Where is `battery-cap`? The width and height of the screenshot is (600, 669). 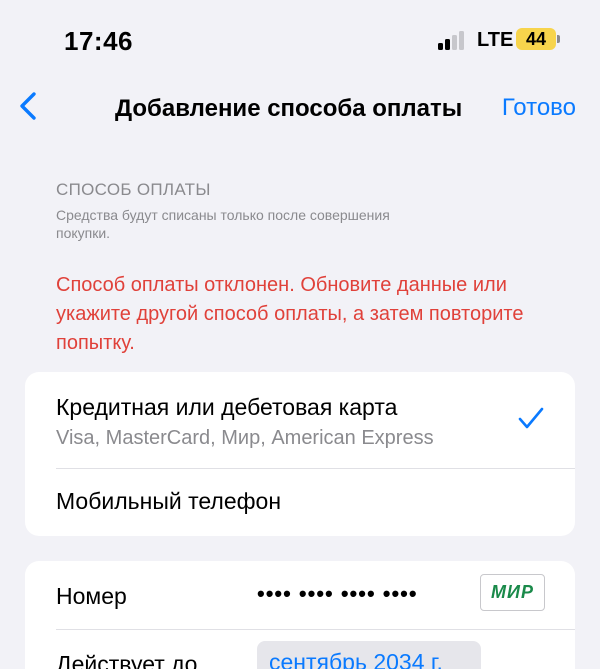 battery-cap is located at coordinates (558, 39).